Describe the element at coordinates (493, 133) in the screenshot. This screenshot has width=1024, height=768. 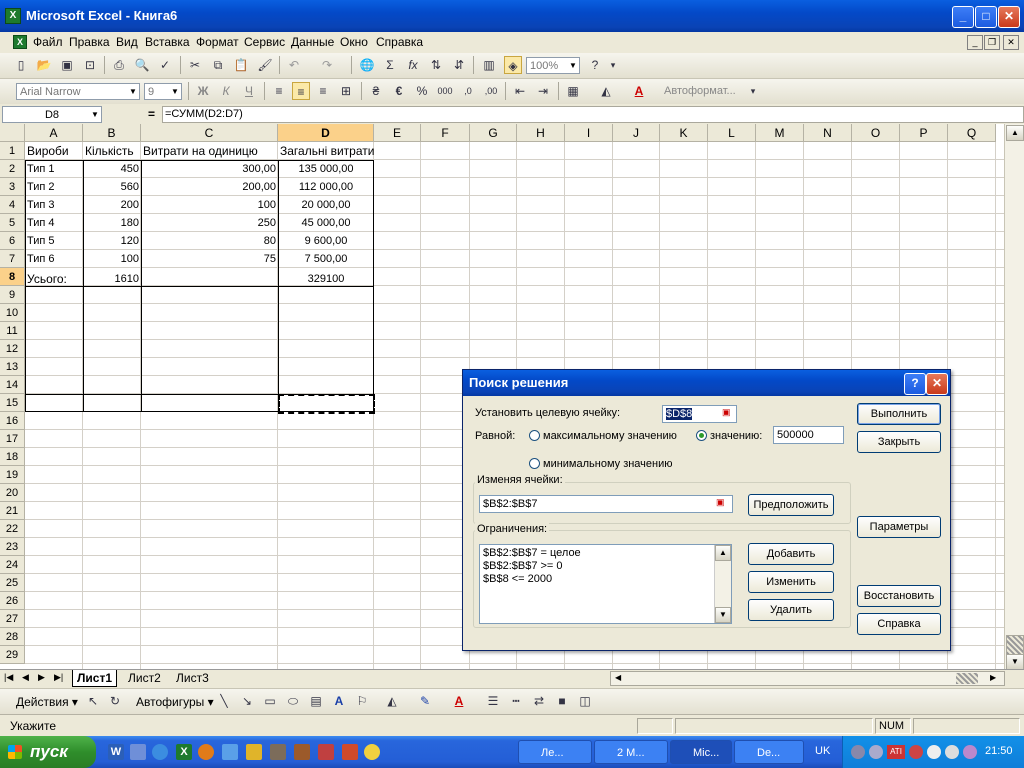
I see `column-header-g: G` at that location.